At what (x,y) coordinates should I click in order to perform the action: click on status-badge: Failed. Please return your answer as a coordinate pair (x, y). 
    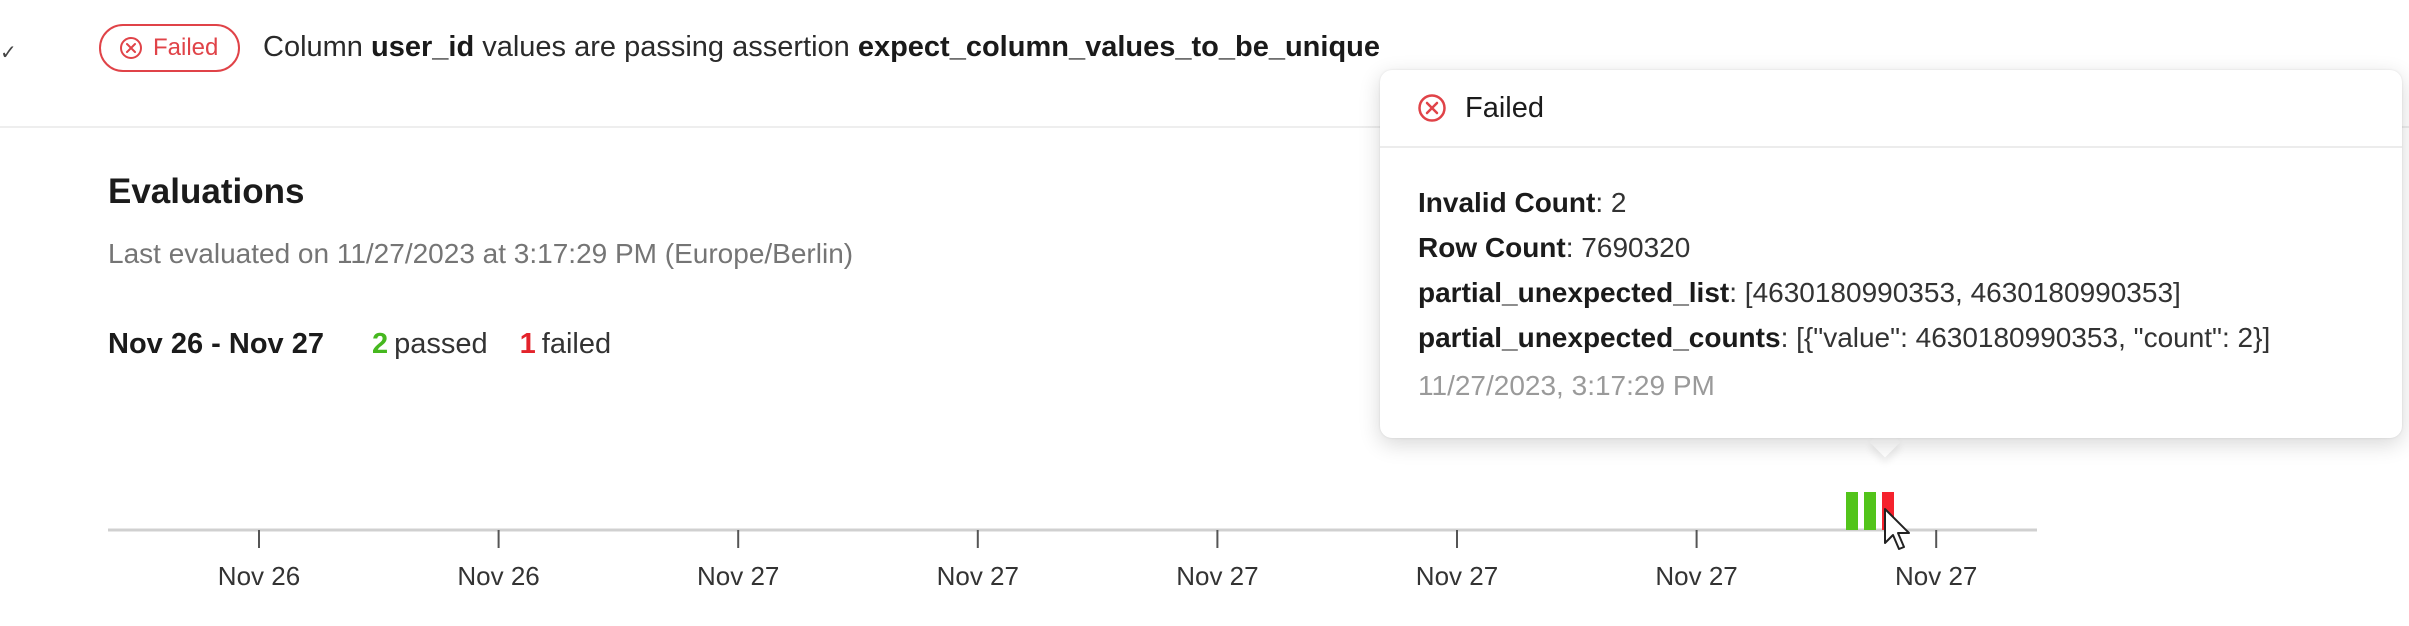
    Looking at the image, I should click on (170, 48).